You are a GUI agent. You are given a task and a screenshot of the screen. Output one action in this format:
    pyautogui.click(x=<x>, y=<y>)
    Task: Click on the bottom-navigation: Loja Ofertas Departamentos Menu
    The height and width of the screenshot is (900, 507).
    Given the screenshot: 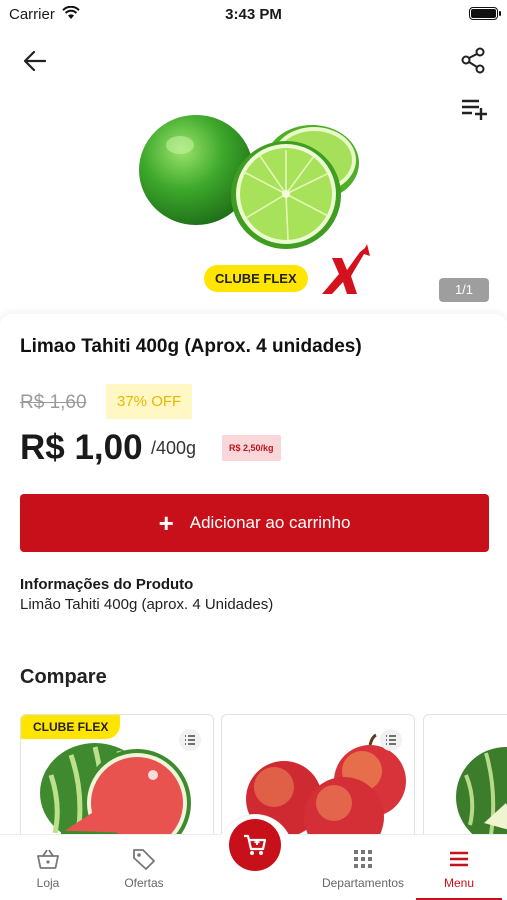 What is the action you would take?
    pyautogui.click(x=253, y=857)
    